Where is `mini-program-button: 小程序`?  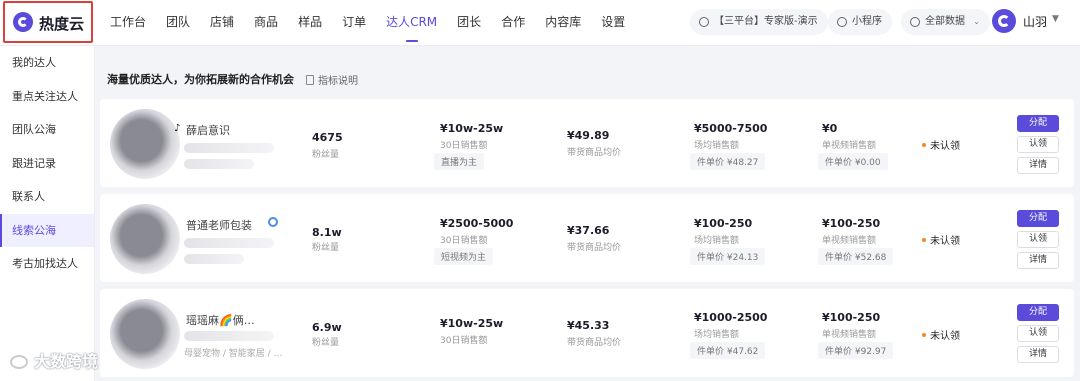
mini-program-button: 小程序 is located at coordinates (860, 22).